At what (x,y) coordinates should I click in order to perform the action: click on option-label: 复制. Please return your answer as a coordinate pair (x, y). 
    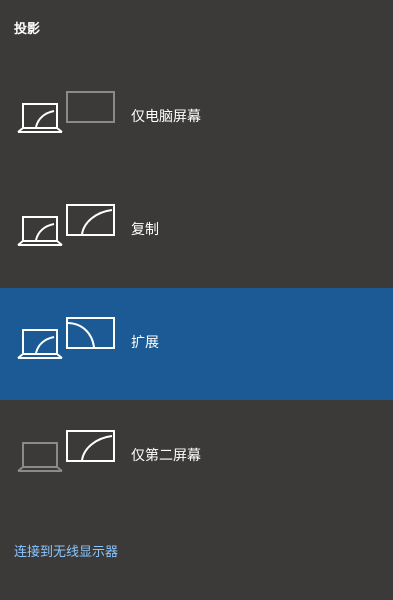
    Looking at the image, I should click on (145, 230).